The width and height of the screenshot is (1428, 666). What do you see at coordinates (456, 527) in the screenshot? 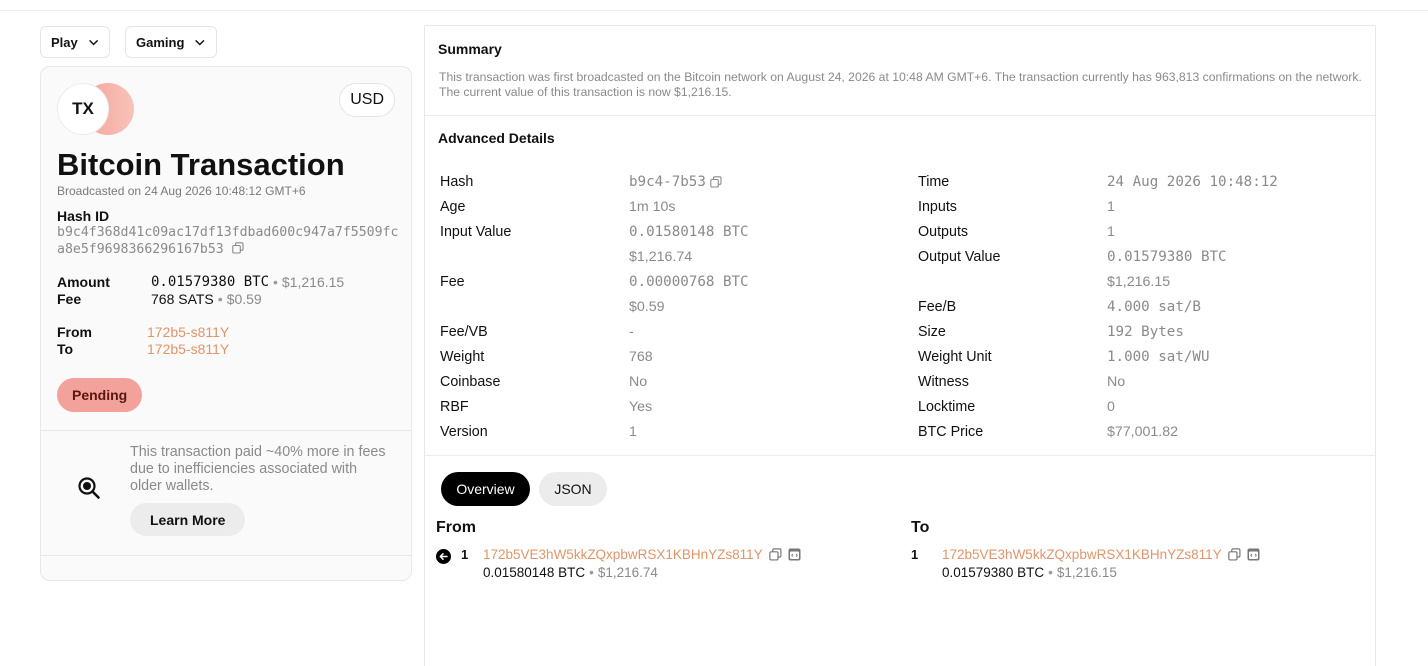
I see `from-heading: From` at bounding box center [456, 527].